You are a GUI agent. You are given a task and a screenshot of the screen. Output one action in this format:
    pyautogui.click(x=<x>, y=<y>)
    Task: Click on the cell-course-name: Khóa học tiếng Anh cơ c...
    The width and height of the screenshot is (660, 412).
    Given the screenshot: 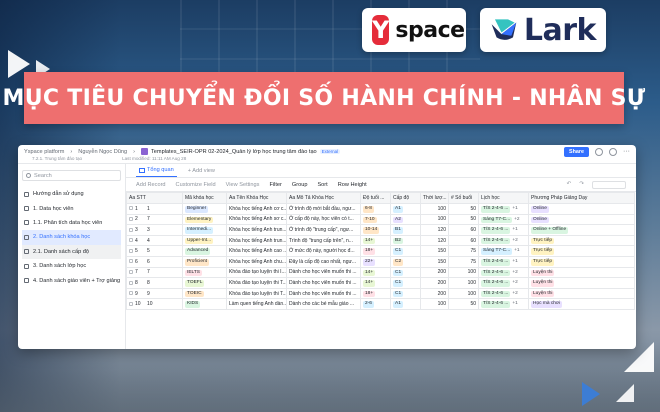 What is the action you would take?
    pyautogui.click(x=256, y=209)
    